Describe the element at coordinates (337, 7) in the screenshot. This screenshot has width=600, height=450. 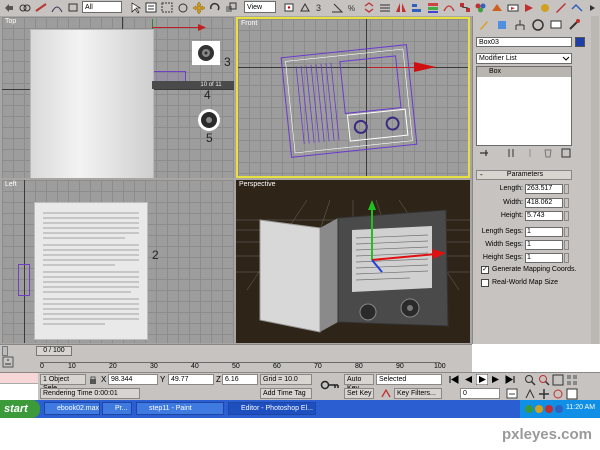
I see `angle-snap-icon` at that location.